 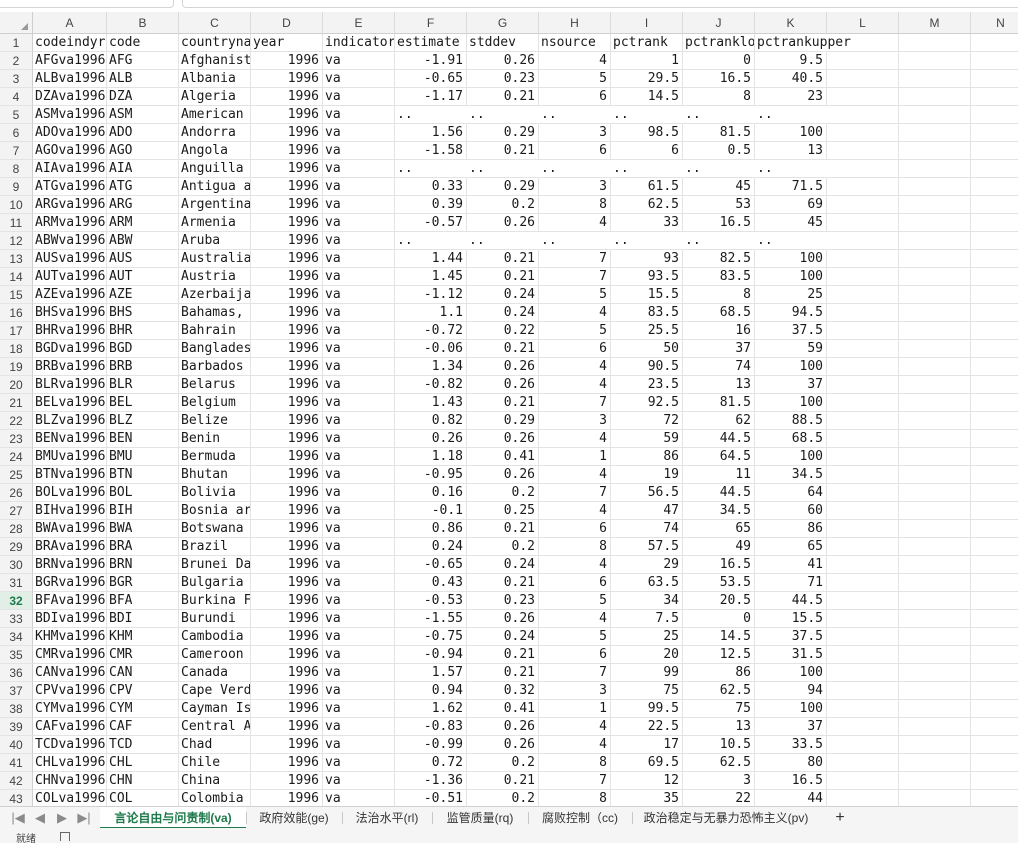 What do you see at coordinates (719, 187) in the screenshot?
I see `data-cell: 45` at bounding box center [719, 187].